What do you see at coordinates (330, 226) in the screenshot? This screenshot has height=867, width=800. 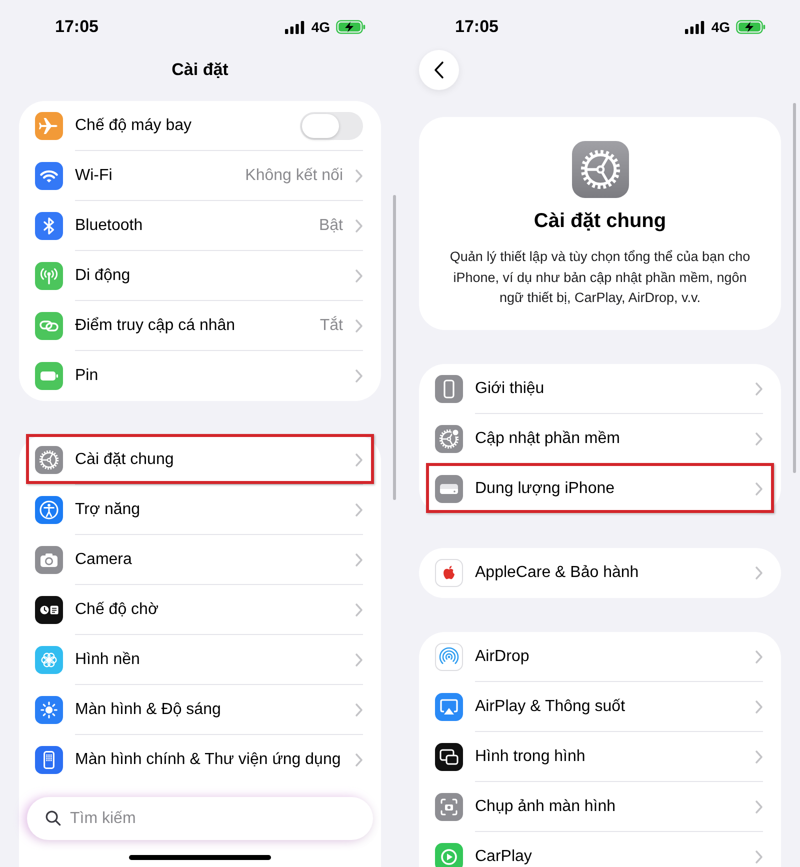 I see `setting-value: Bật` at bounding box center [330, 226].